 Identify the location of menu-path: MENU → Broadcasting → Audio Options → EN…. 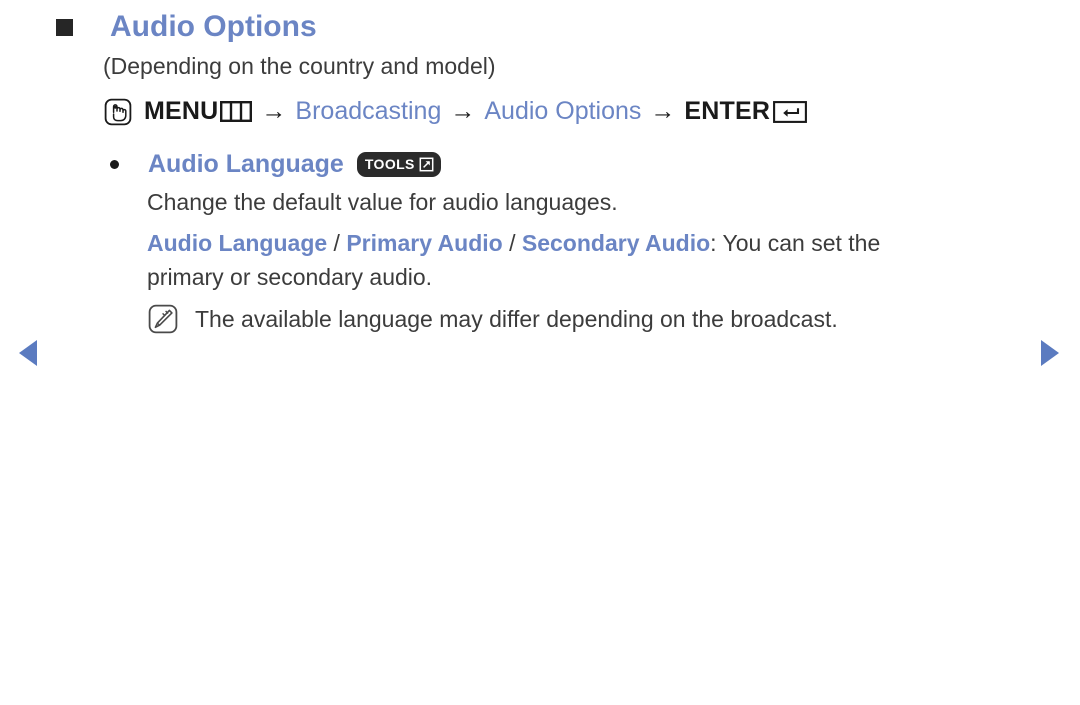
(456, 111).